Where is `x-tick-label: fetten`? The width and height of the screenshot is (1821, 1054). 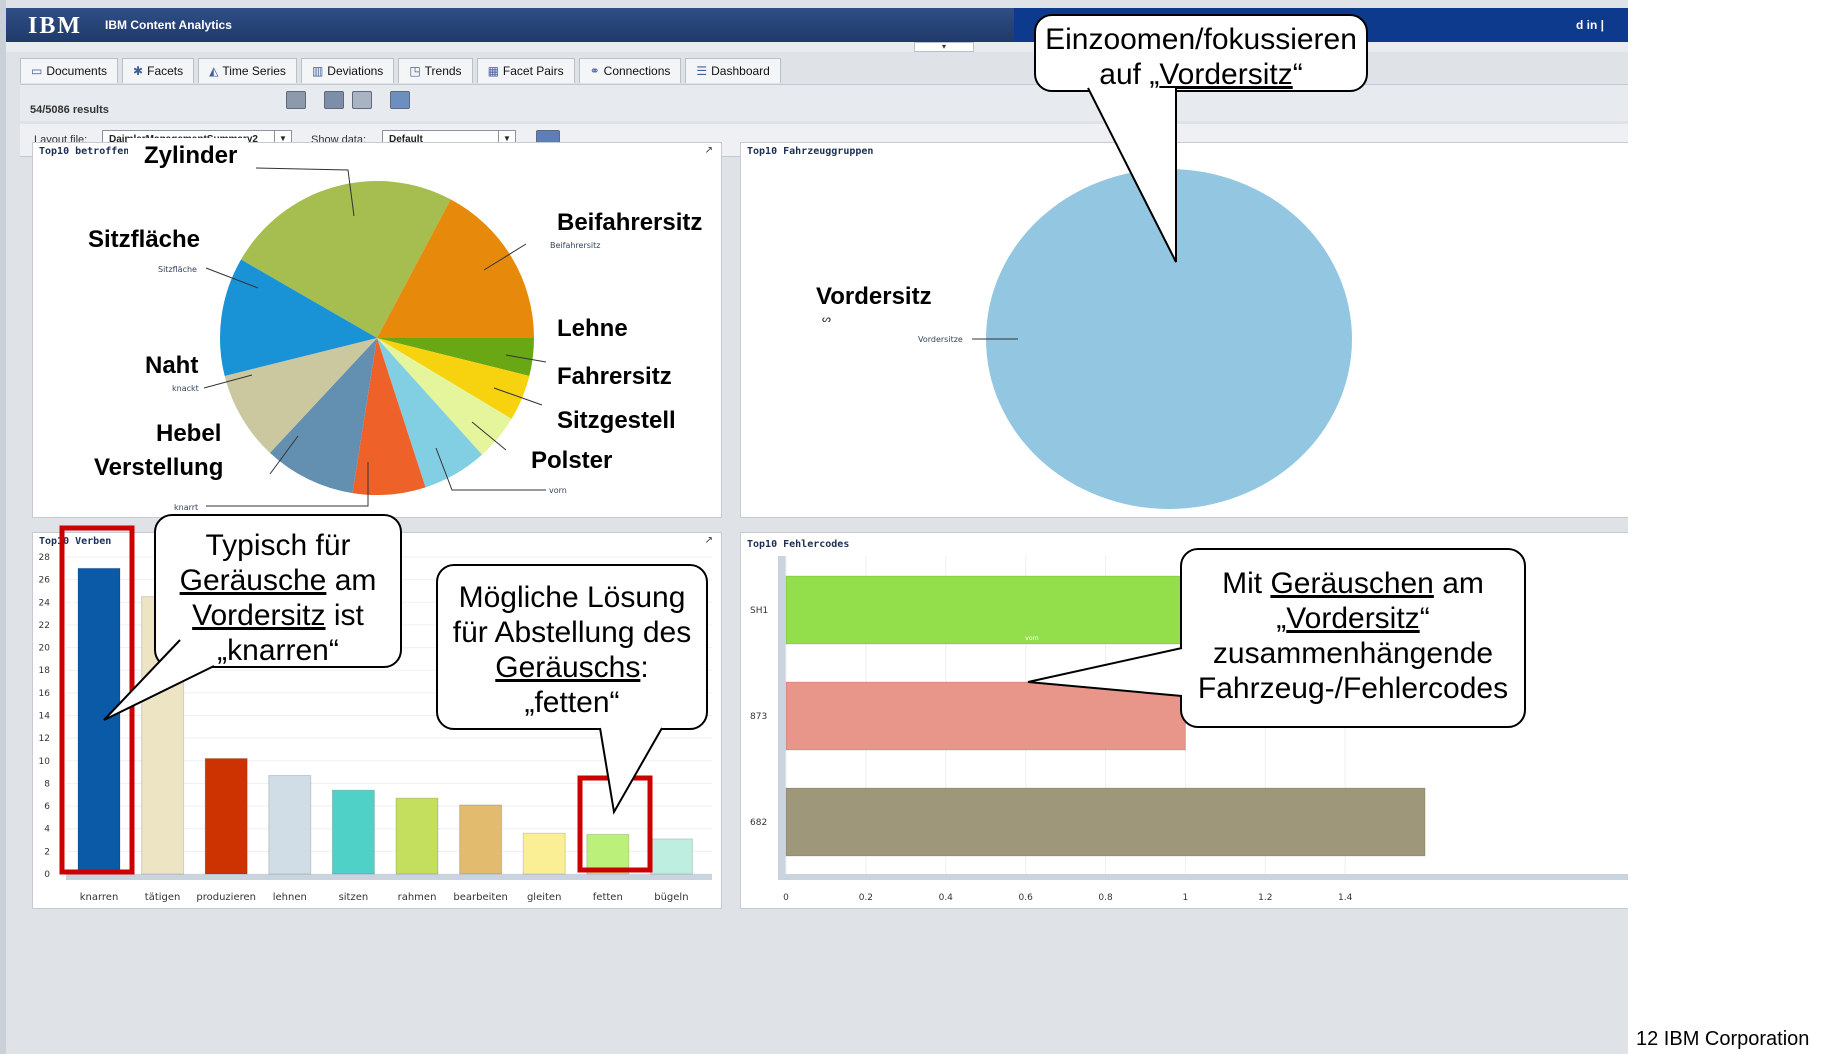 x-tick-label: fetten is located at coordinates (608, 897).